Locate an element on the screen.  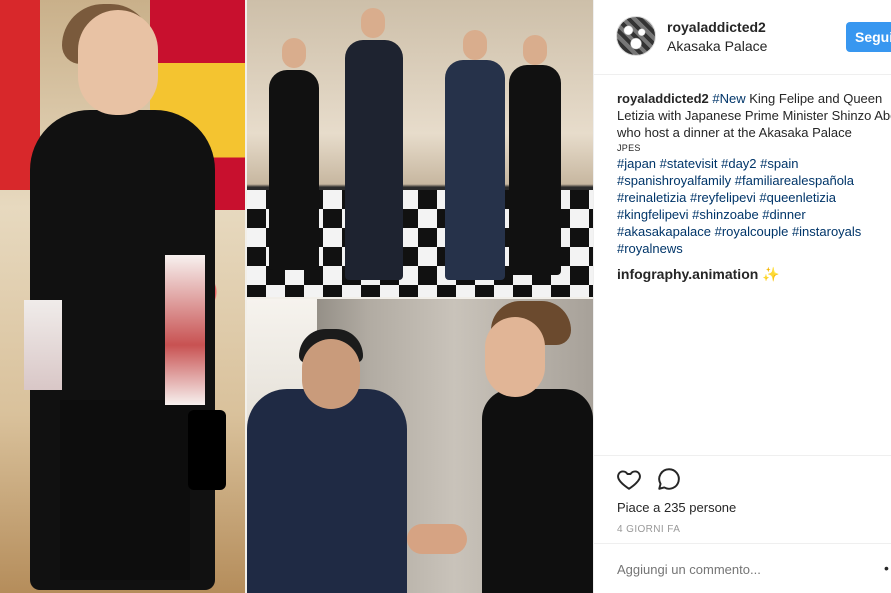
sparkles-emoji: ✨ is located at coordinates (771, 274).